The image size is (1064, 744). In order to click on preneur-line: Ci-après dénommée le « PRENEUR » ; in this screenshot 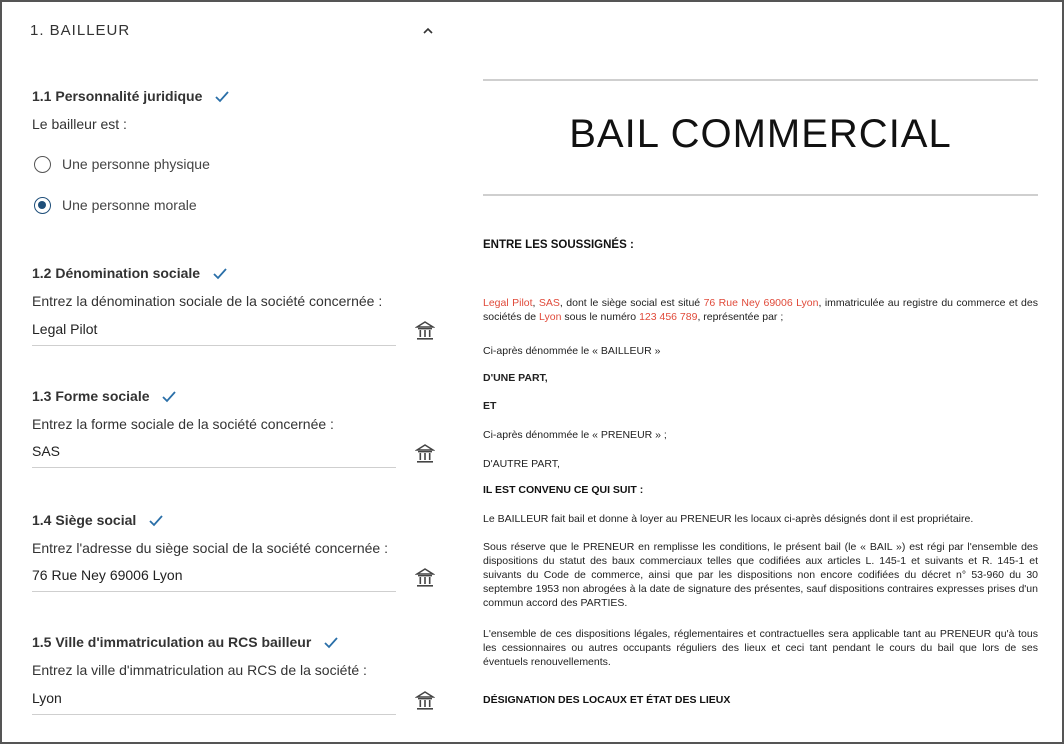, I will do `click(575, 435)`.